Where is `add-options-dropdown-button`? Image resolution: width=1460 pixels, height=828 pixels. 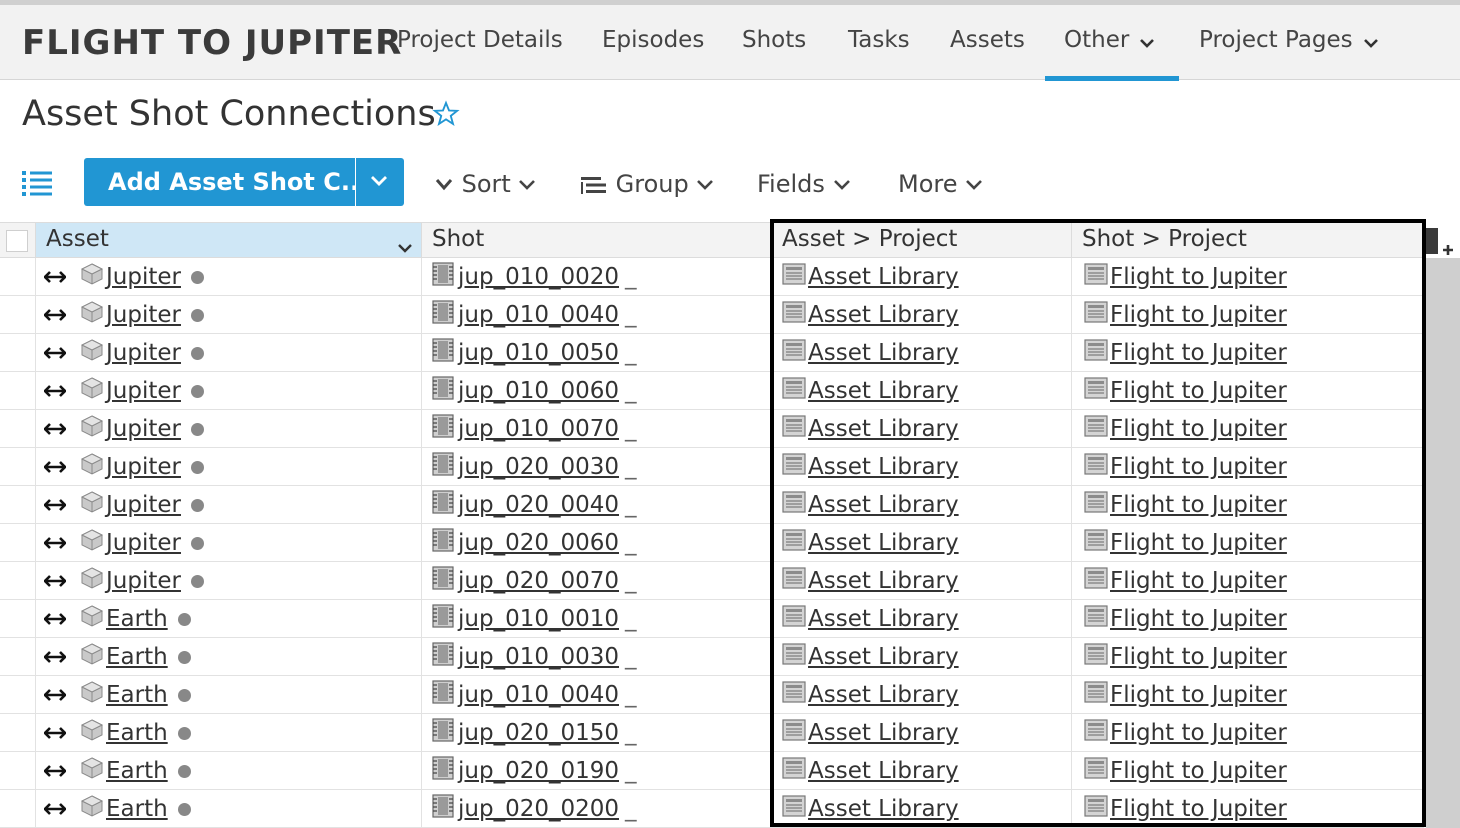 add-options-dropdown-button is located at coordinates (380, 182).